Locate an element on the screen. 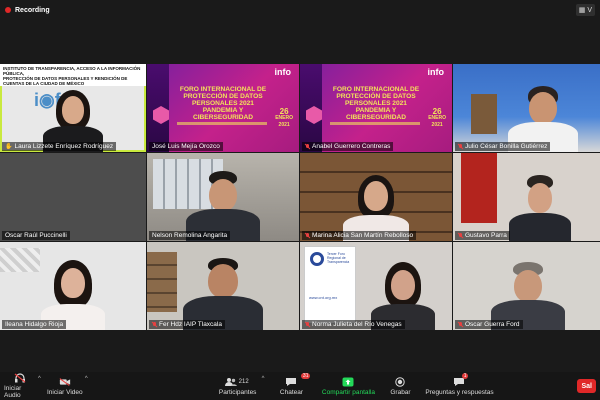 The width and height of the screenshot is (600, 400). share-screen-button: Compartir pantalla is located at coordinates (348, 386).